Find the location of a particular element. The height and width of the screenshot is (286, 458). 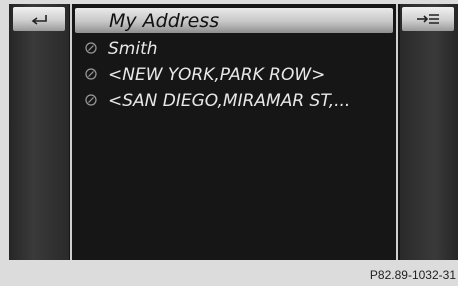

page-title: My Address is located at coordinates (164, 21).